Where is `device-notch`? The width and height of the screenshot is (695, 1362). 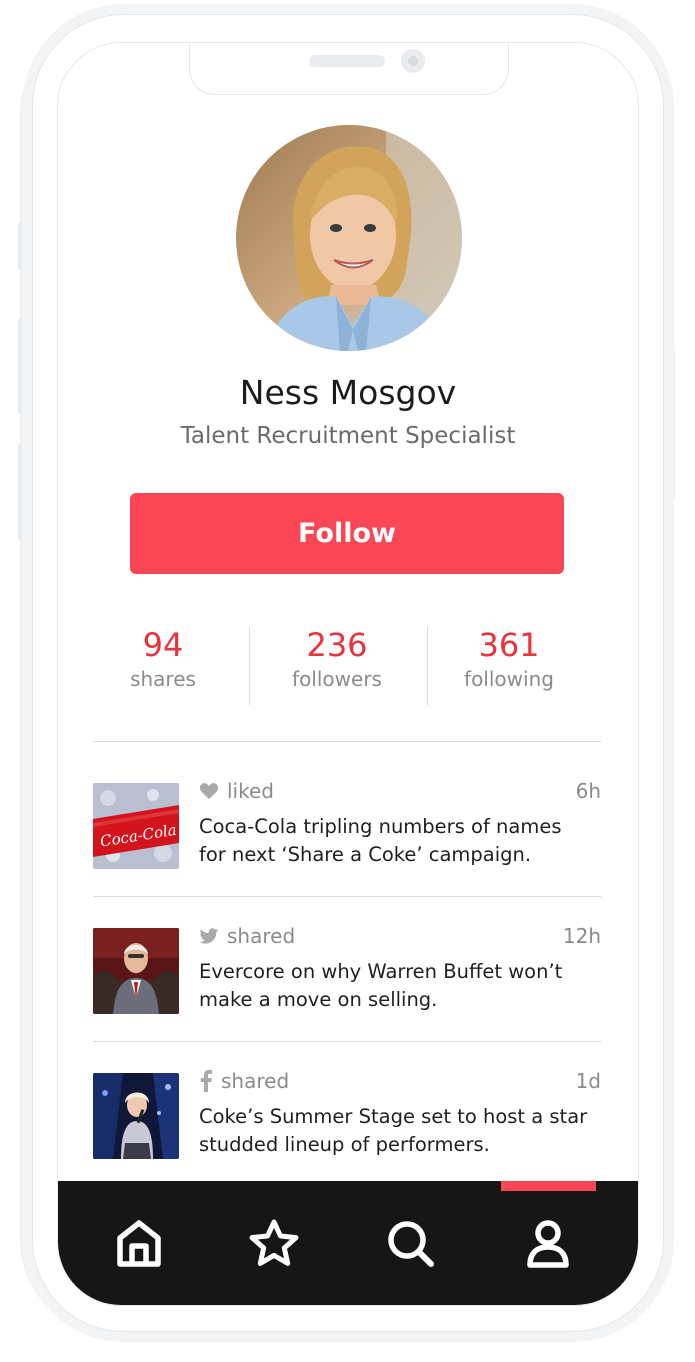
device-notch is located at coordinates (349, 69).